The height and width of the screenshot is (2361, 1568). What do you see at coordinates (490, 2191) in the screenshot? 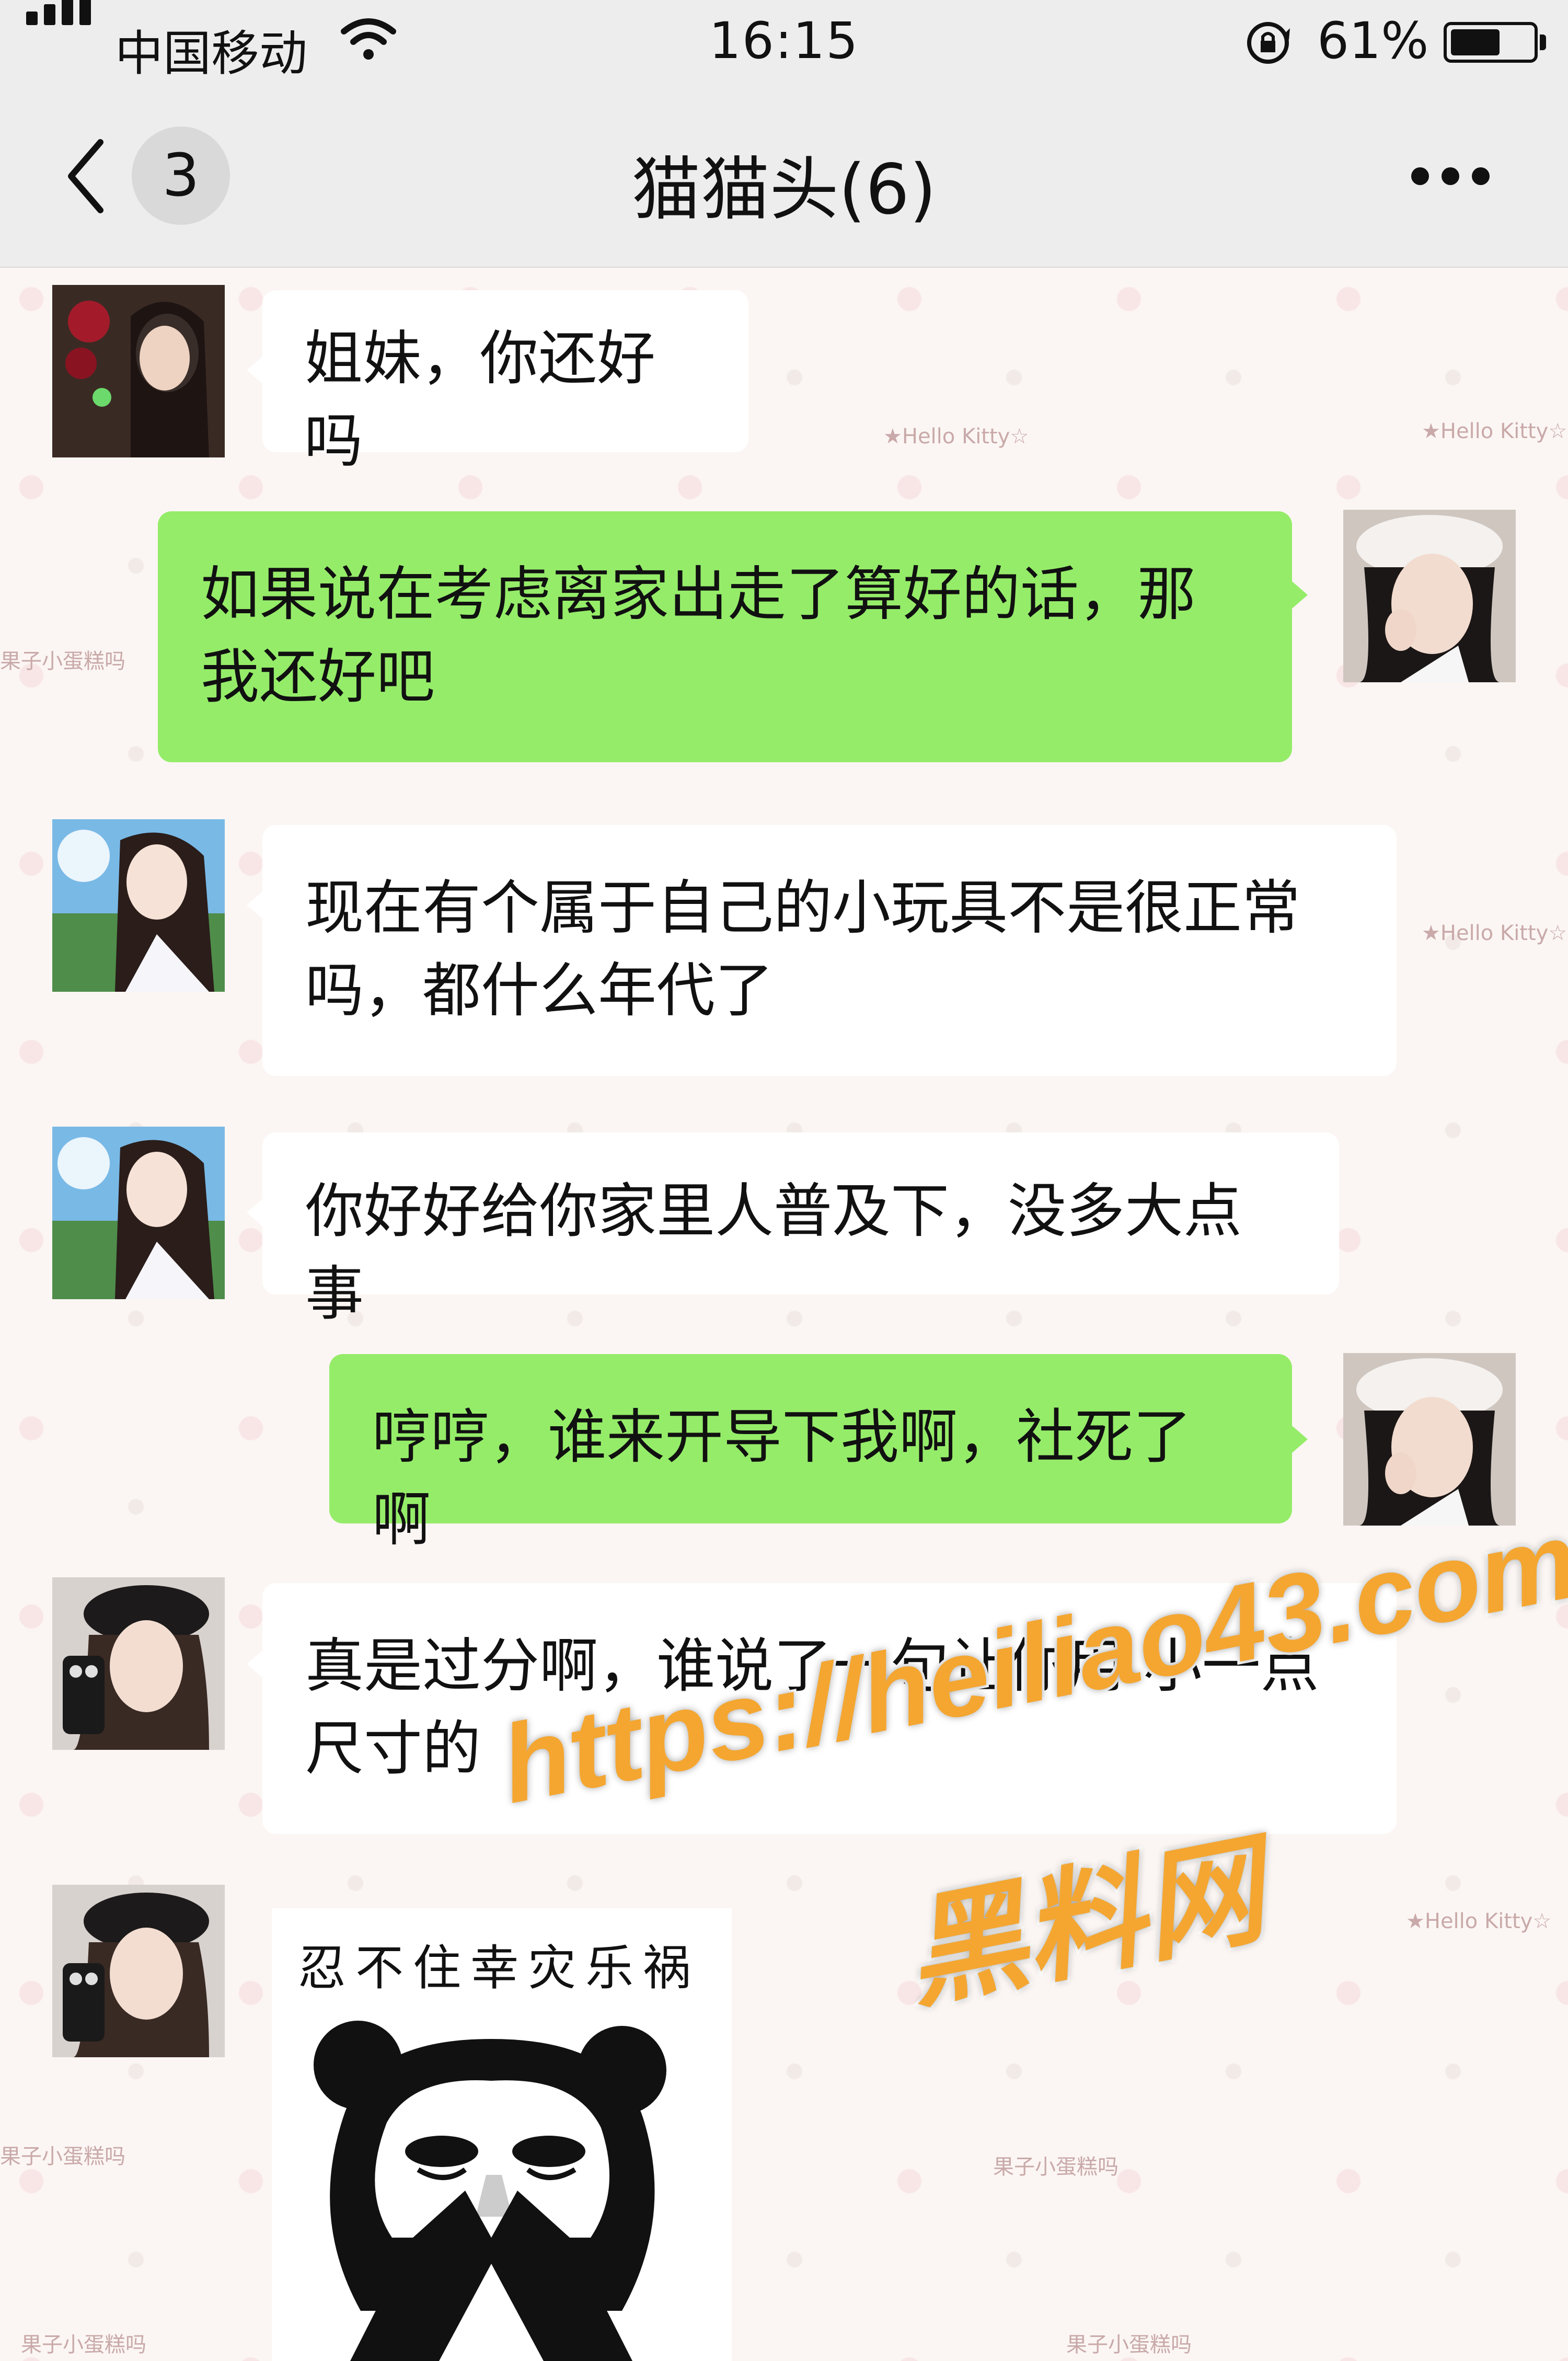
I see `panda-meme-sticker` at bounding box center [490, 2191].